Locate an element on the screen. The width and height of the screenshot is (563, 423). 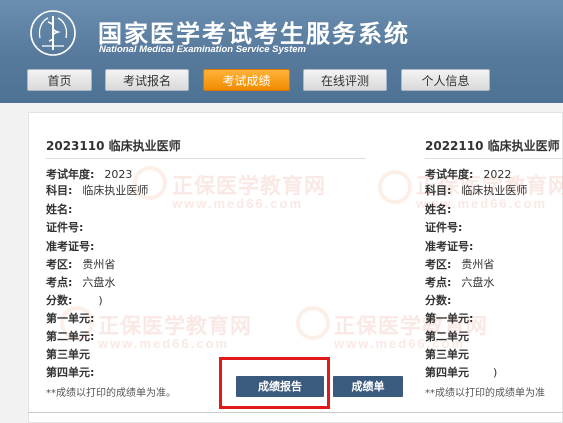
field-label: 第二单元 is located at coordinates (447, 336).